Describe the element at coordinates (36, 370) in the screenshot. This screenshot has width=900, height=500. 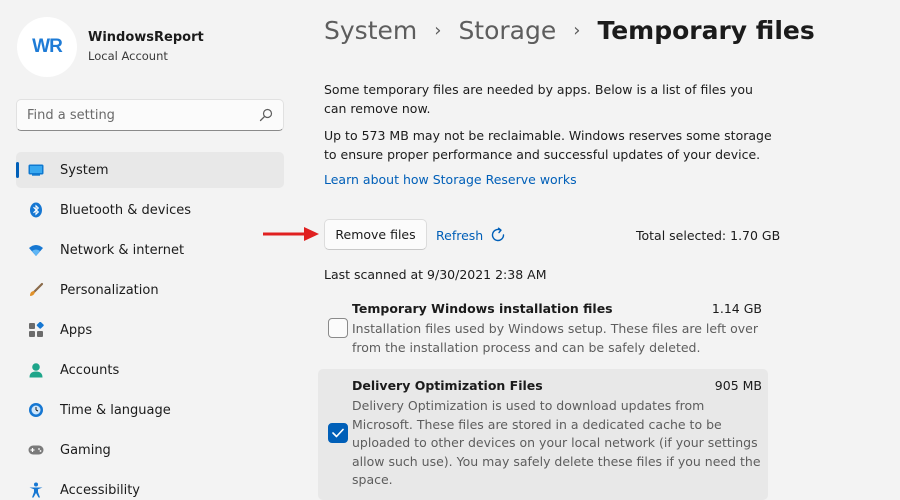
I see `person-icon` at that location.